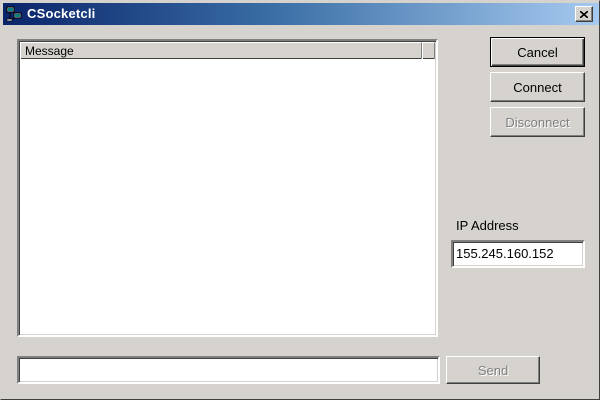 The width and height of the screenshot is (600, 400). Describe the element at coordinates (228, 370) in the screenshot. I see `send-message-input` at that location.